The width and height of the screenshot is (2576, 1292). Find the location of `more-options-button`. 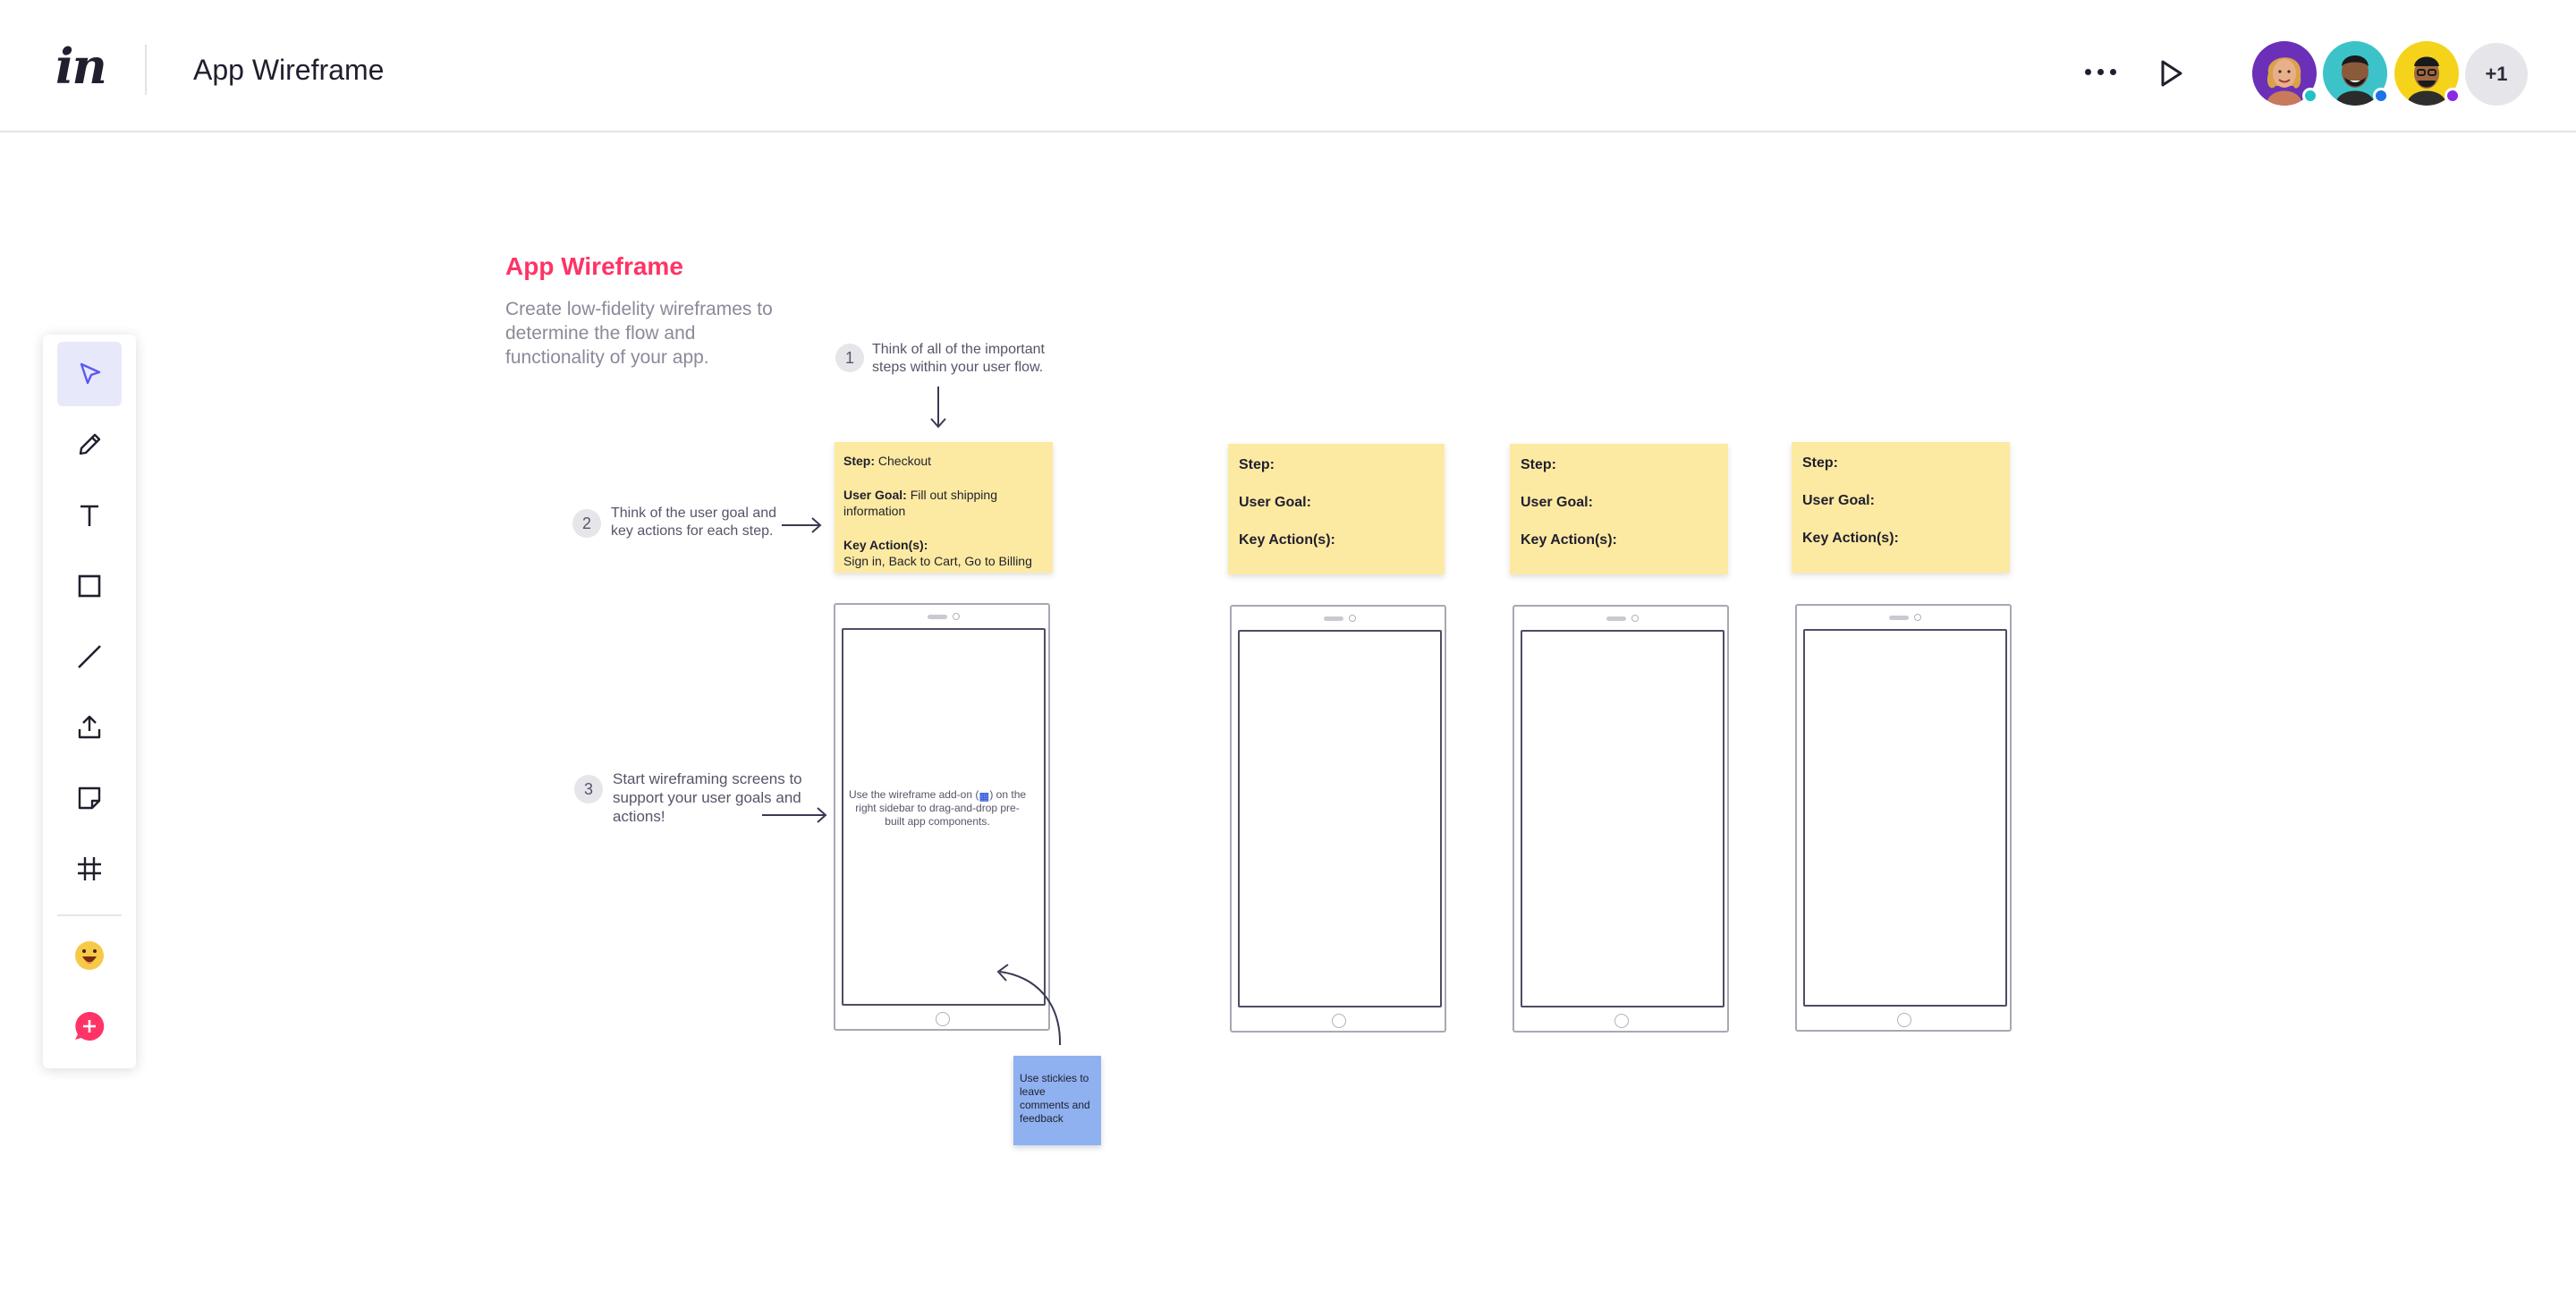

more-options-button is located at coordinates (2100, 71).